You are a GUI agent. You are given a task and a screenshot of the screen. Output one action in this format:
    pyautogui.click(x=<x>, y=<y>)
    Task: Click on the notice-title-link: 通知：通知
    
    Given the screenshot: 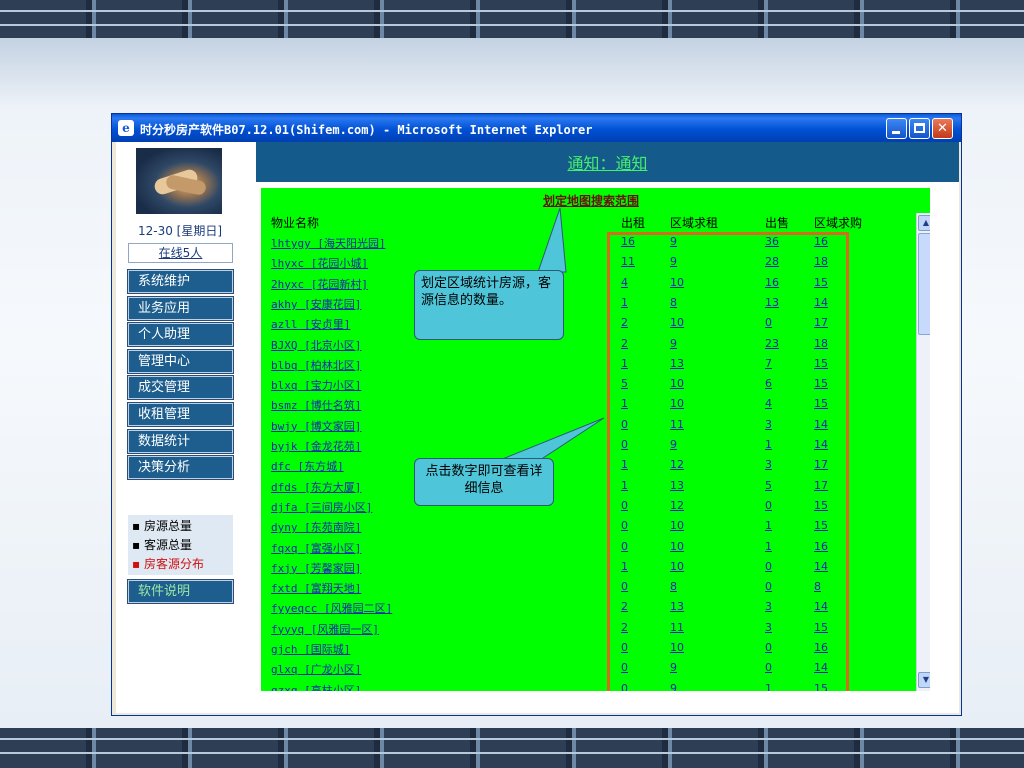 What is the action you would take?
    pyautogui.click(x=607, y=162)
    